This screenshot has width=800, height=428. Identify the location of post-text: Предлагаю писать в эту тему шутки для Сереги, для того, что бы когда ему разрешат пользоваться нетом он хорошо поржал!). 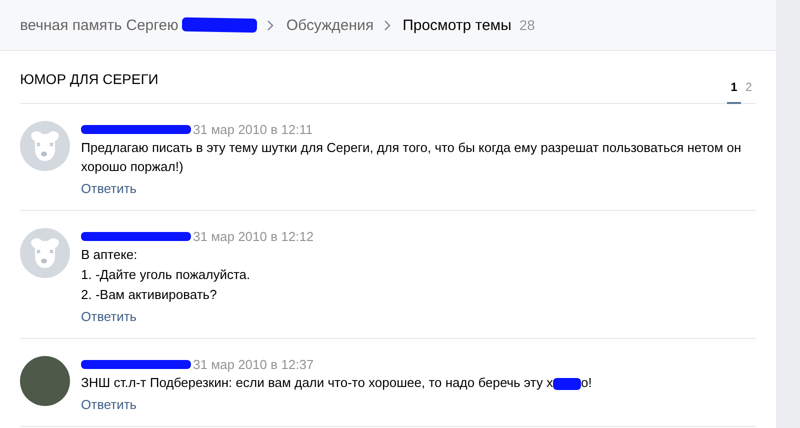
(411, 157).